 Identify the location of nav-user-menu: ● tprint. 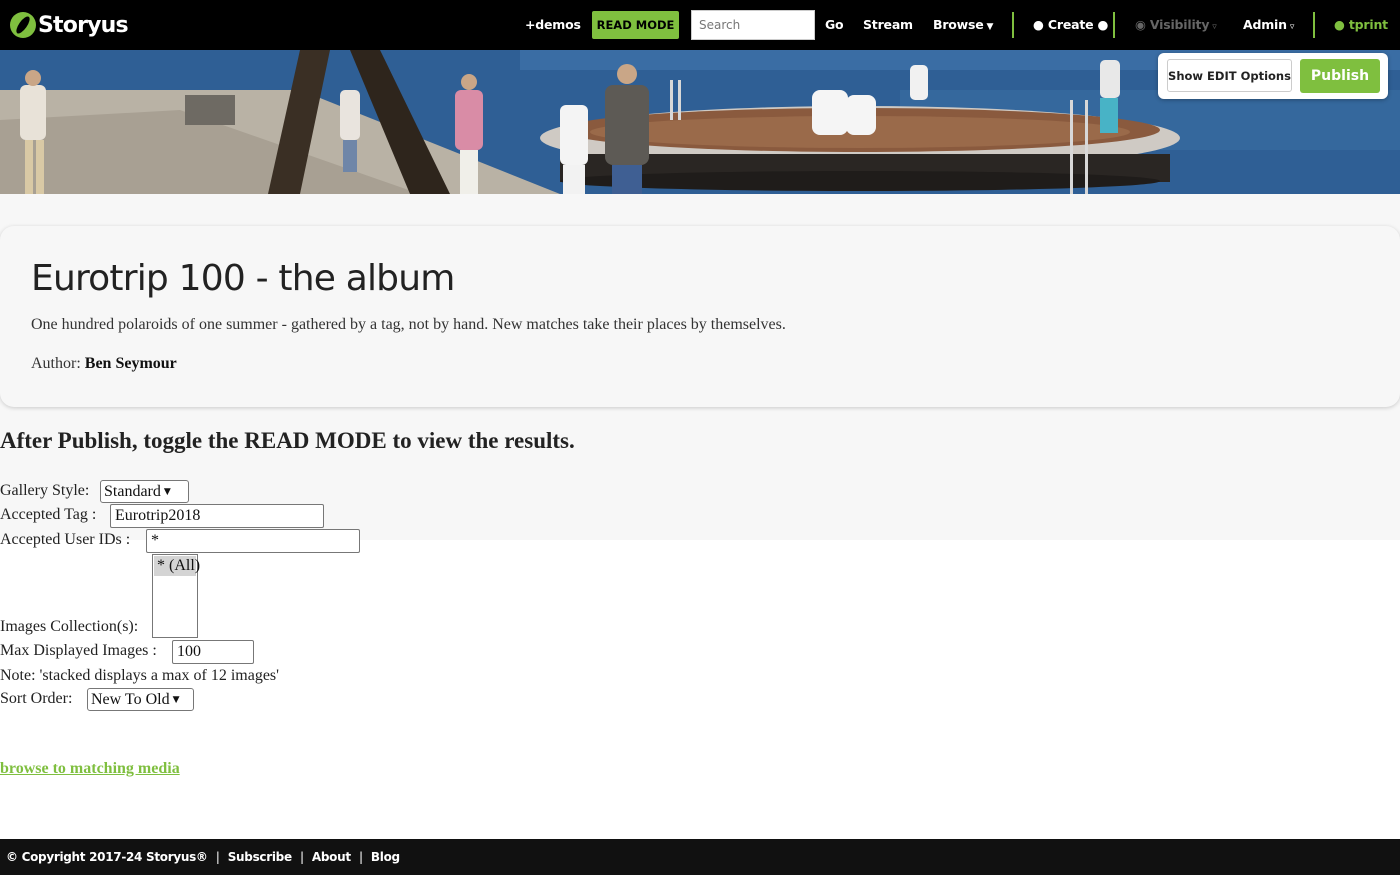
(1361, 25).